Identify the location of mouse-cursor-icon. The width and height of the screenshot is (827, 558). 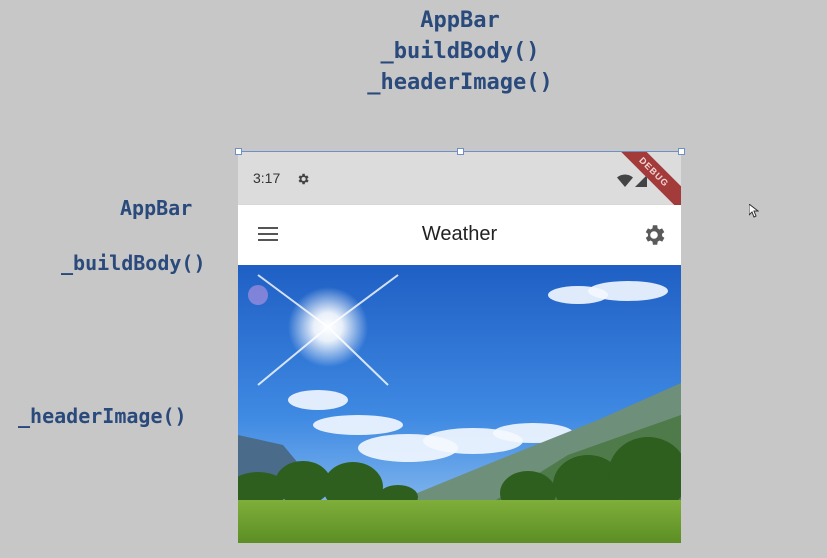
(754, 212).